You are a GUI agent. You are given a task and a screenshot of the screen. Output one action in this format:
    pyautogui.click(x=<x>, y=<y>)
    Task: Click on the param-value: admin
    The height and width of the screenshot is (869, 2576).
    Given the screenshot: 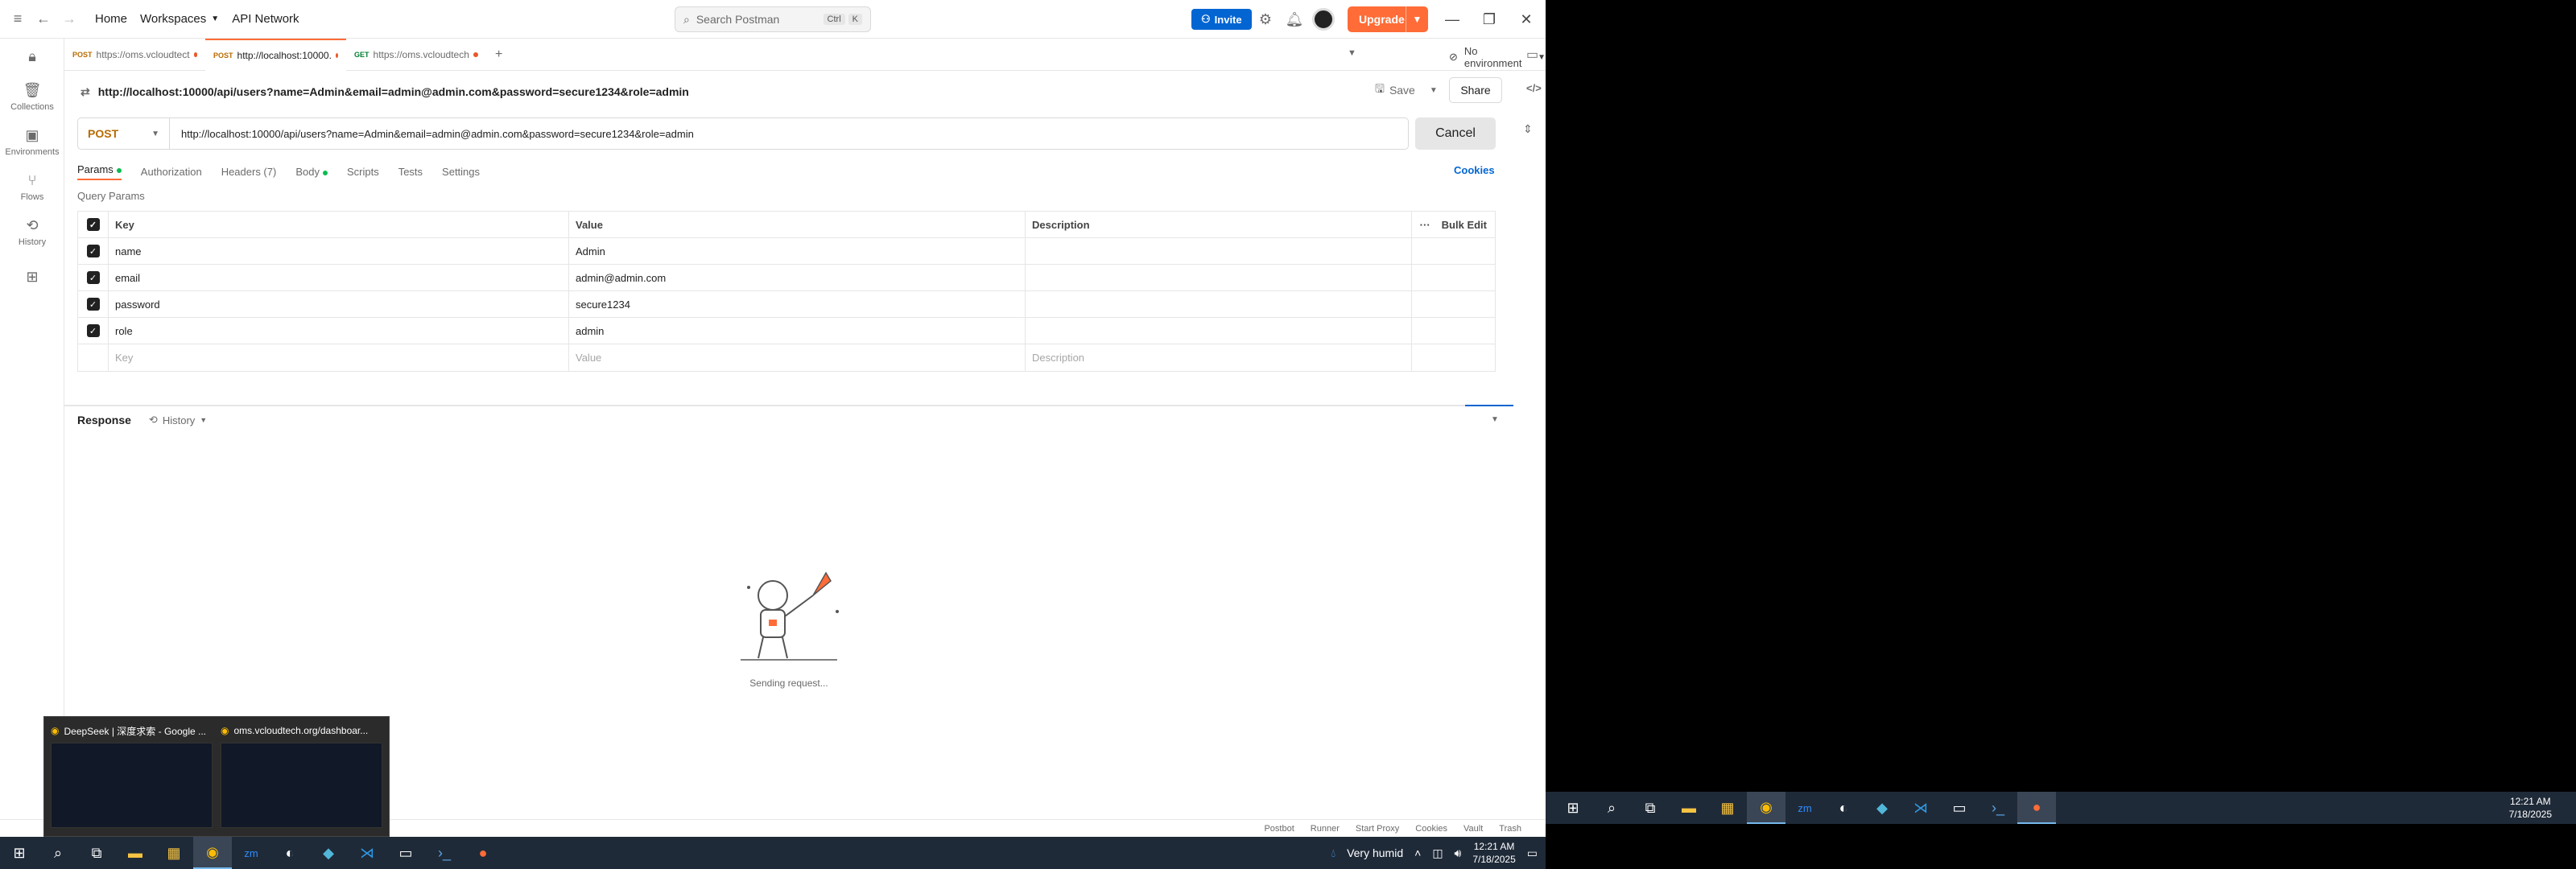 What is the action you would take?
    pyautogui.click(x=797, y=331)
    